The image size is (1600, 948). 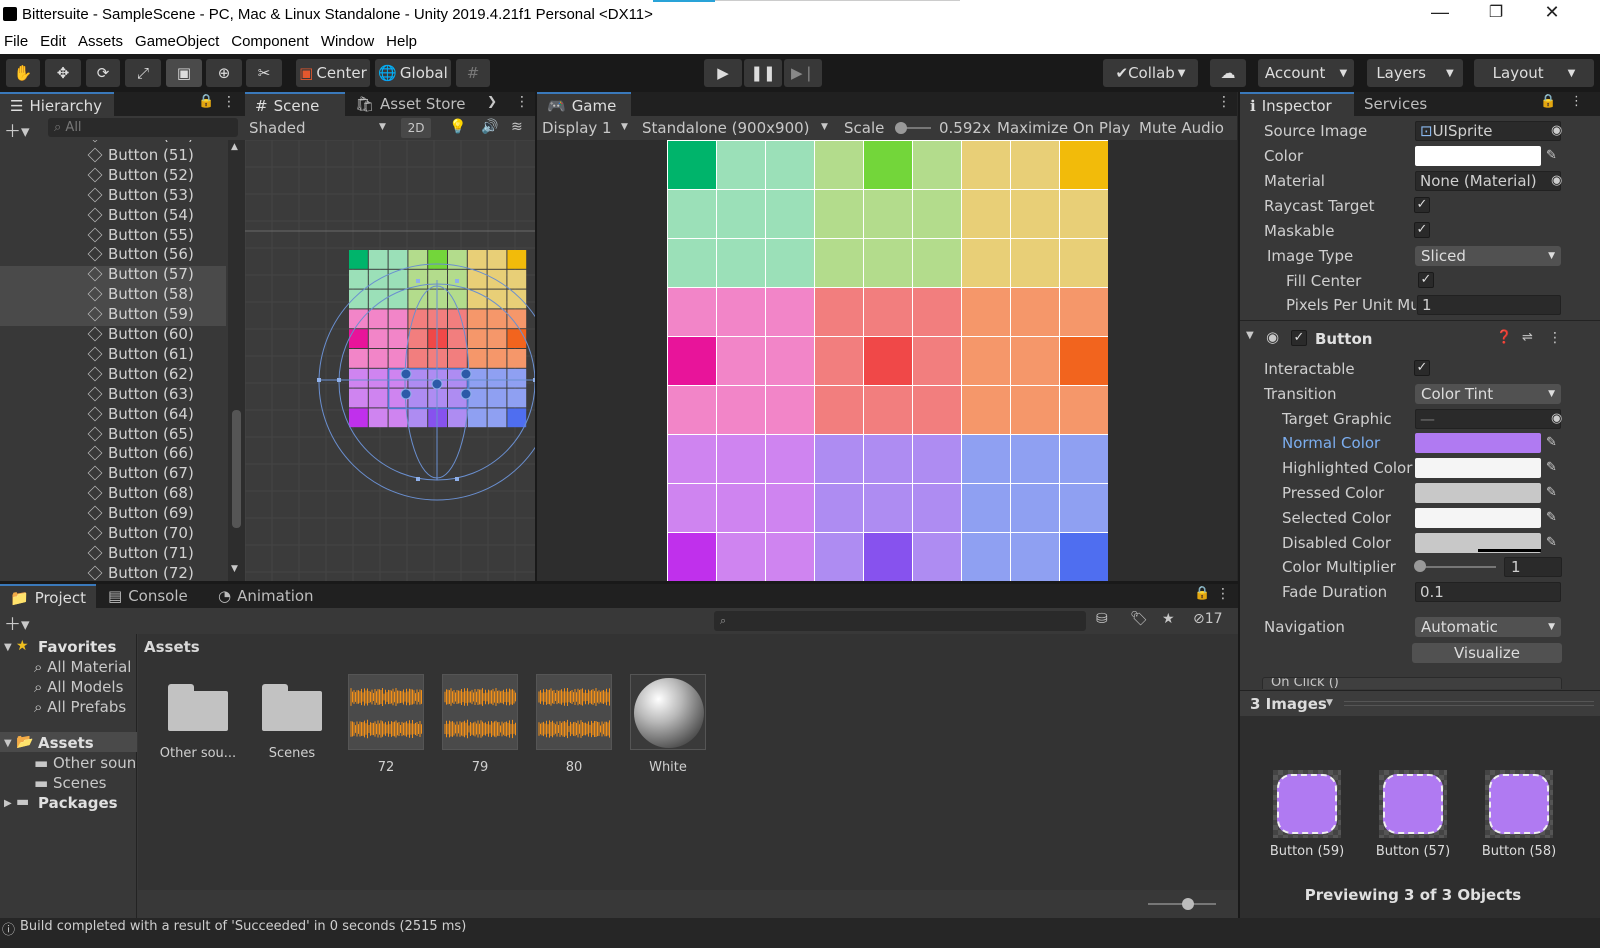 I want to click on source-image-field: ⊡UISprite, so click(x=1488, y=131).